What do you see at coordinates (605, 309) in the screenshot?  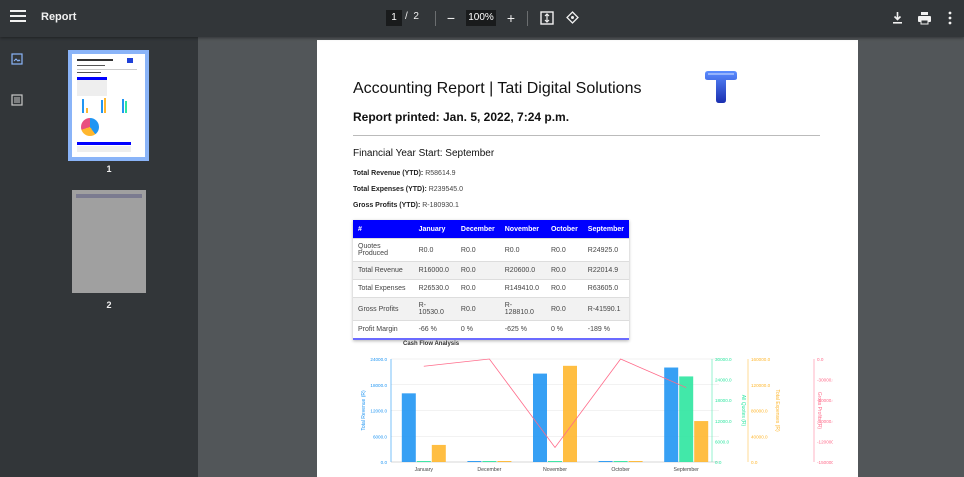 I see `table-cell: R-41590.1` at bounding box center [605, 309].